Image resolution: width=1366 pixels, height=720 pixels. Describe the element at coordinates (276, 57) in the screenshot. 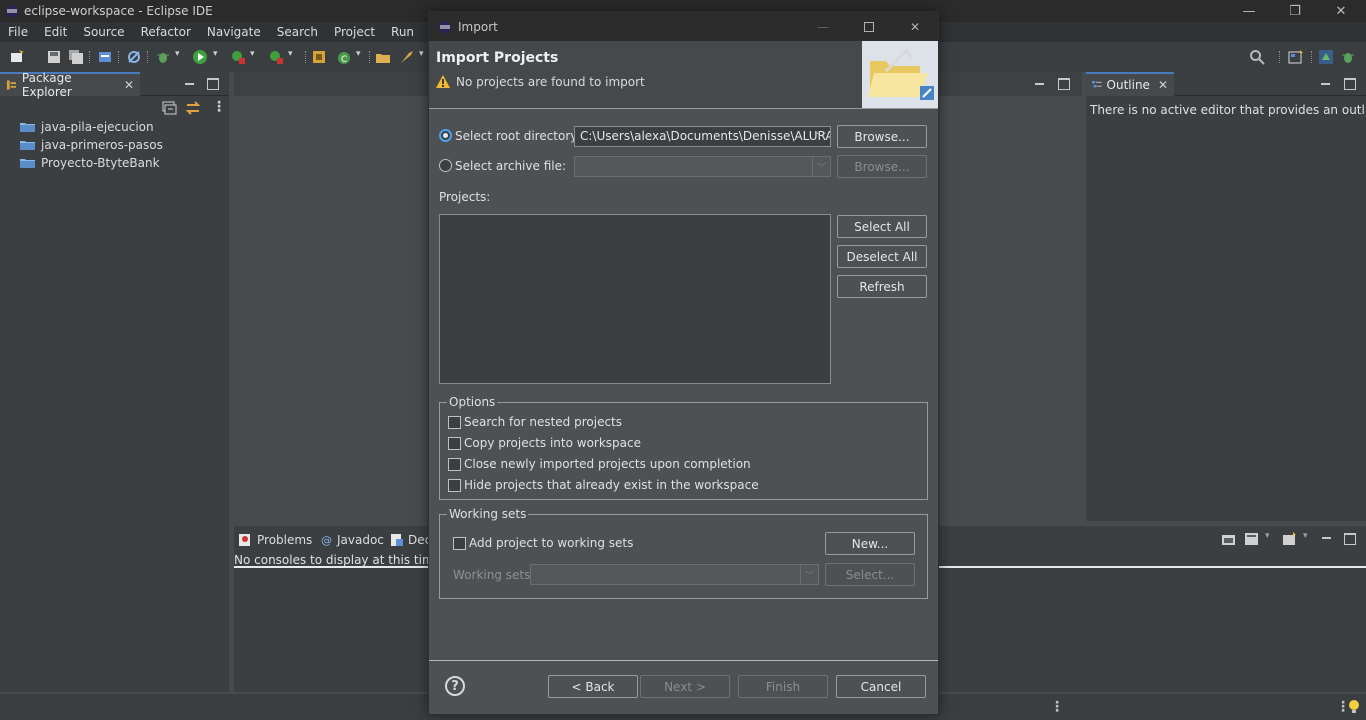

I see `external-tools-icon` at that location.